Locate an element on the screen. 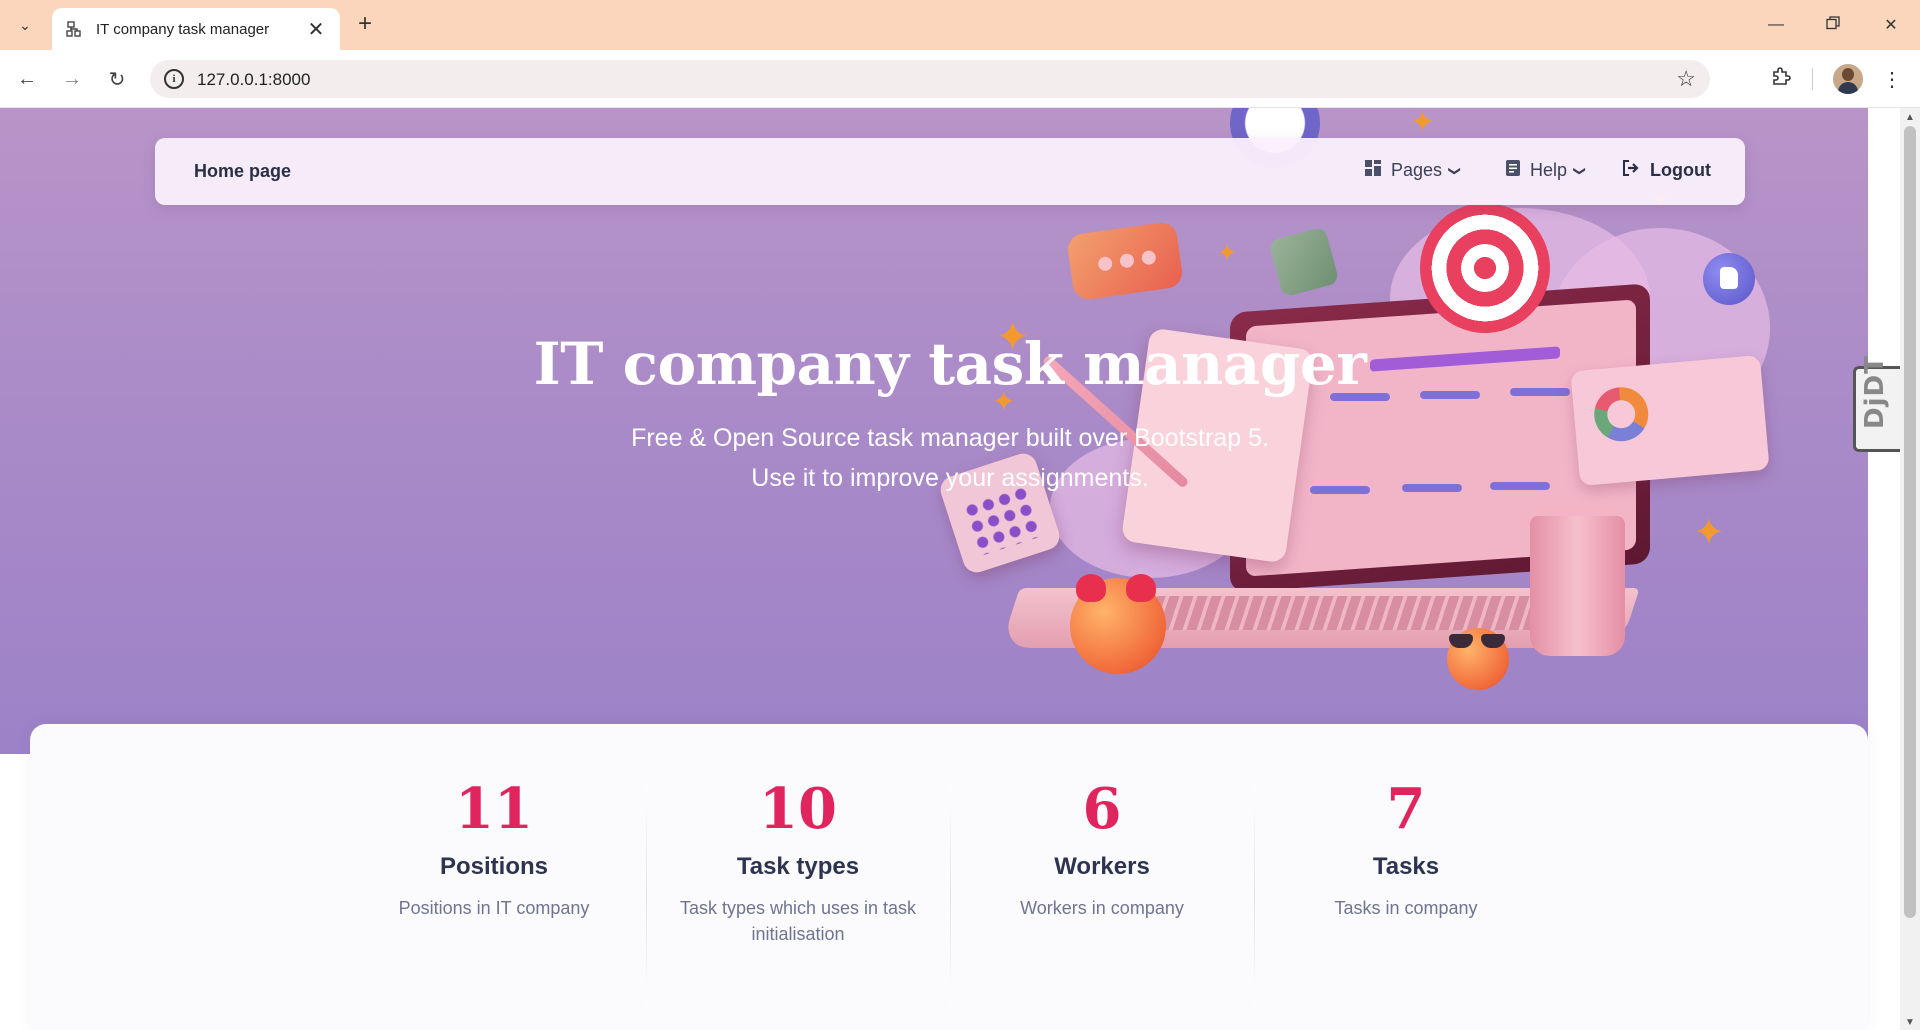 The width and height of the screenshot is (1920, 1030). url-text: 127.0.0.1:8000 is located at coordinates (253, 80).